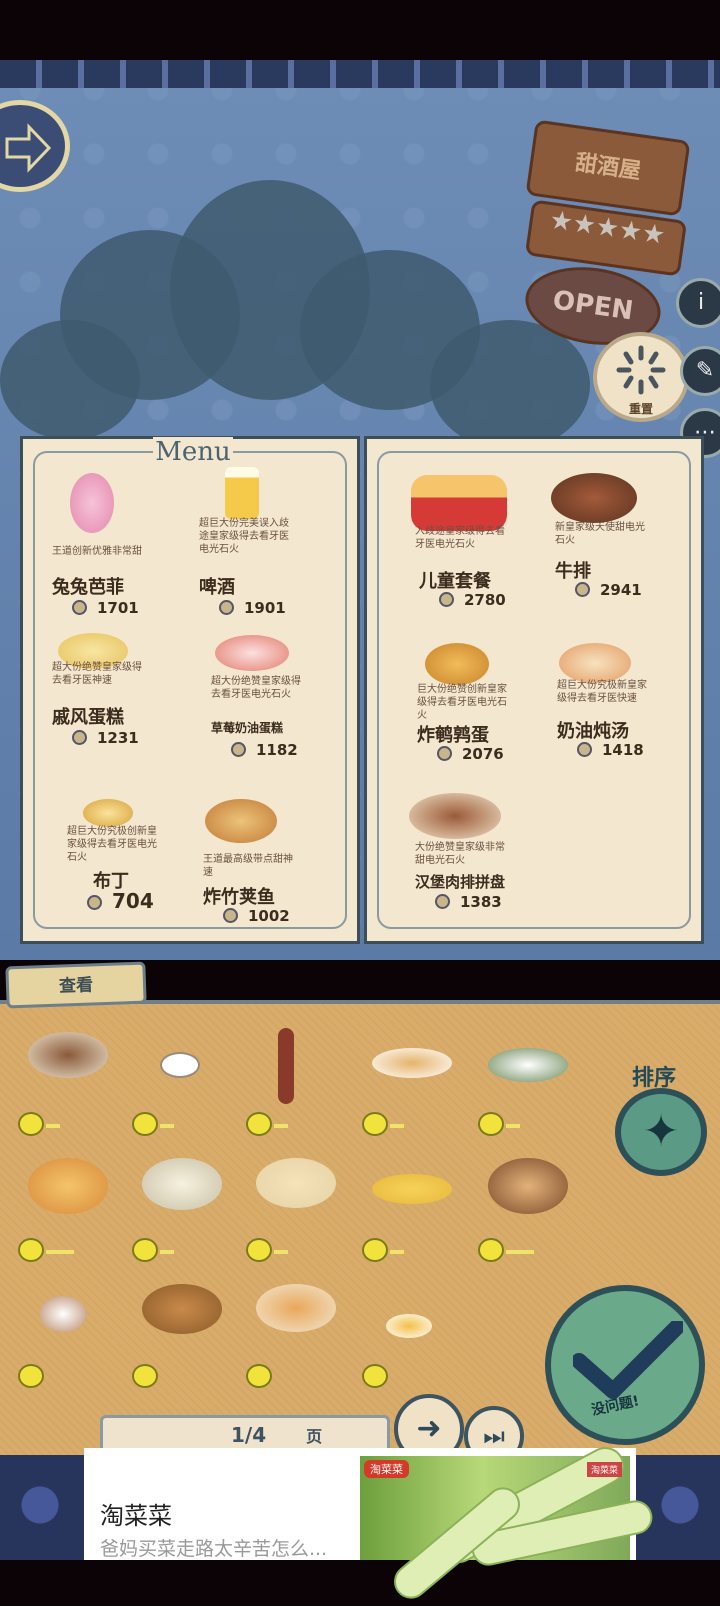 The image size is (720, 1606). Describe the element at coordinates (640, 409) in the screenshot. I see `reset-label: 重置` at that location.